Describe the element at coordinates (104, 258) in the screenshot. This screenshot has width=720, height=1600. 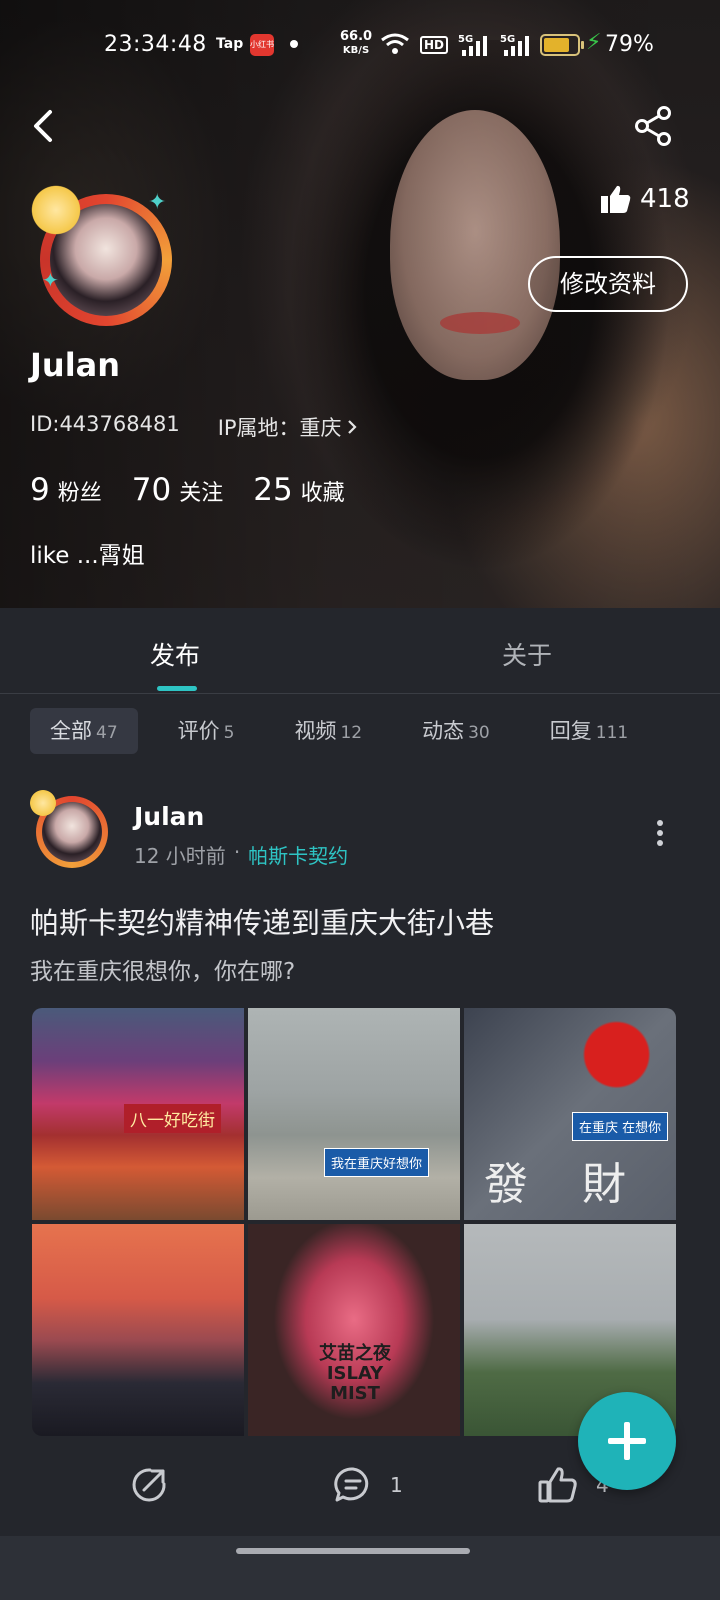
I see `avatar: ✦ ✦` at that location.